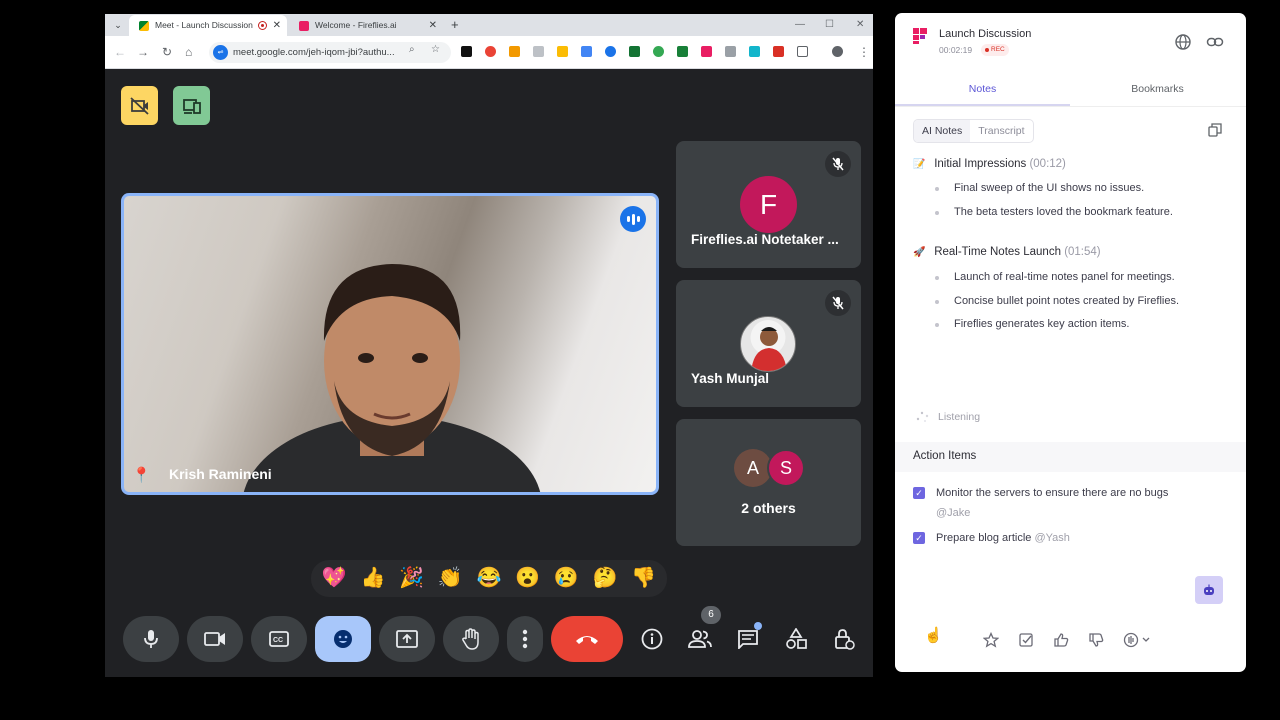 The width and height of the screenshot is (1280, 720). I want to click on reaction-heart-button: 💖, so click(334, 578).